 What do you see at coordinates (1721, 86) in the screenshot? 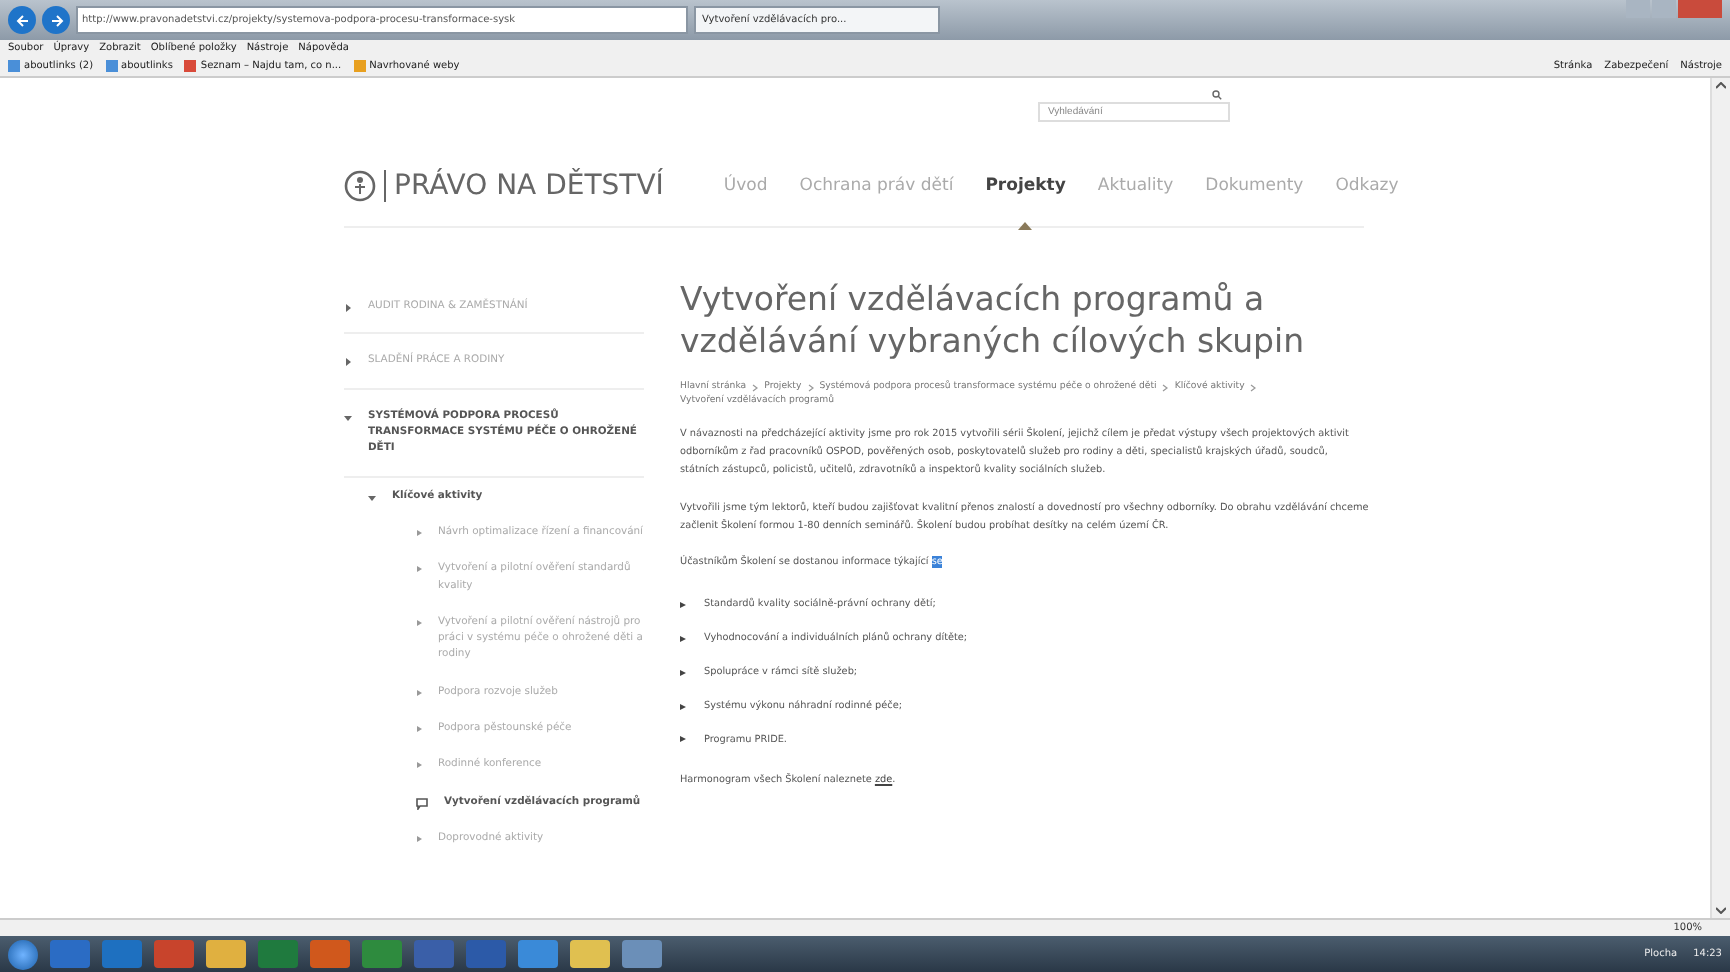
I see `scroll-up-icon` at bounding box center [1721, 86].